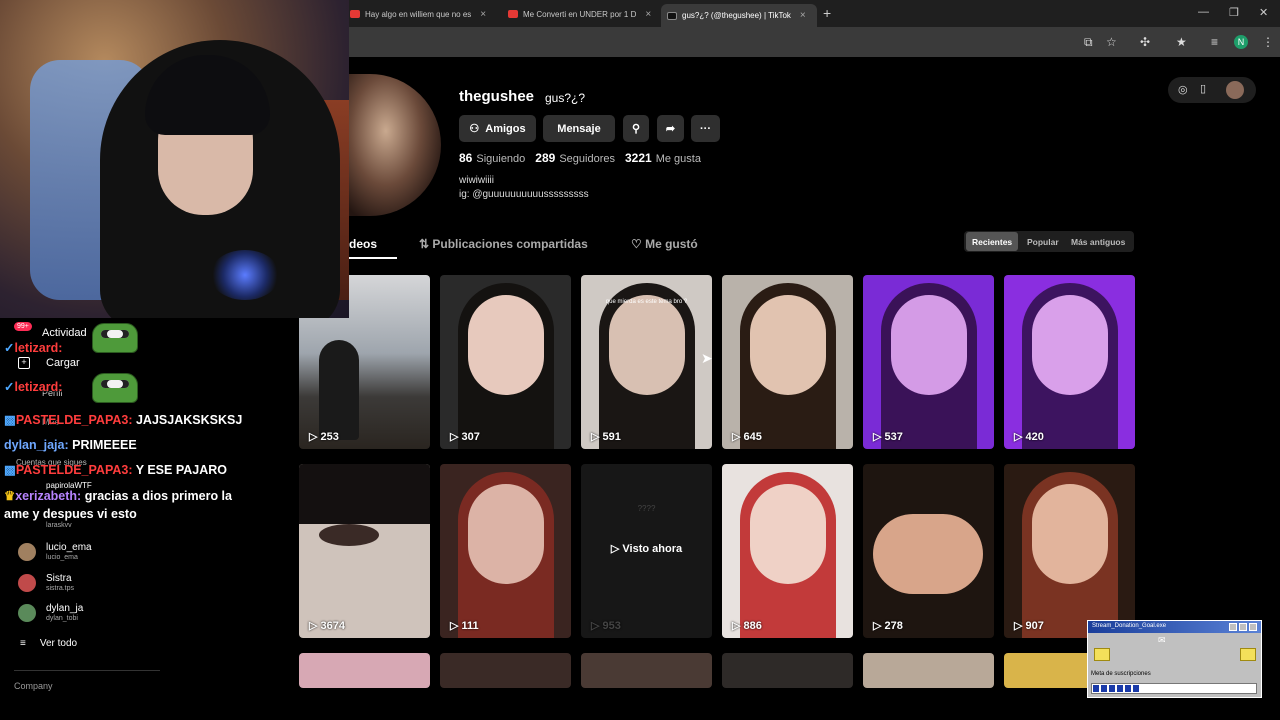 This screenshot has height=720, width=1280. I want to click on browser-tab: Hay algo en williem que no es ×, so click(420, 14).